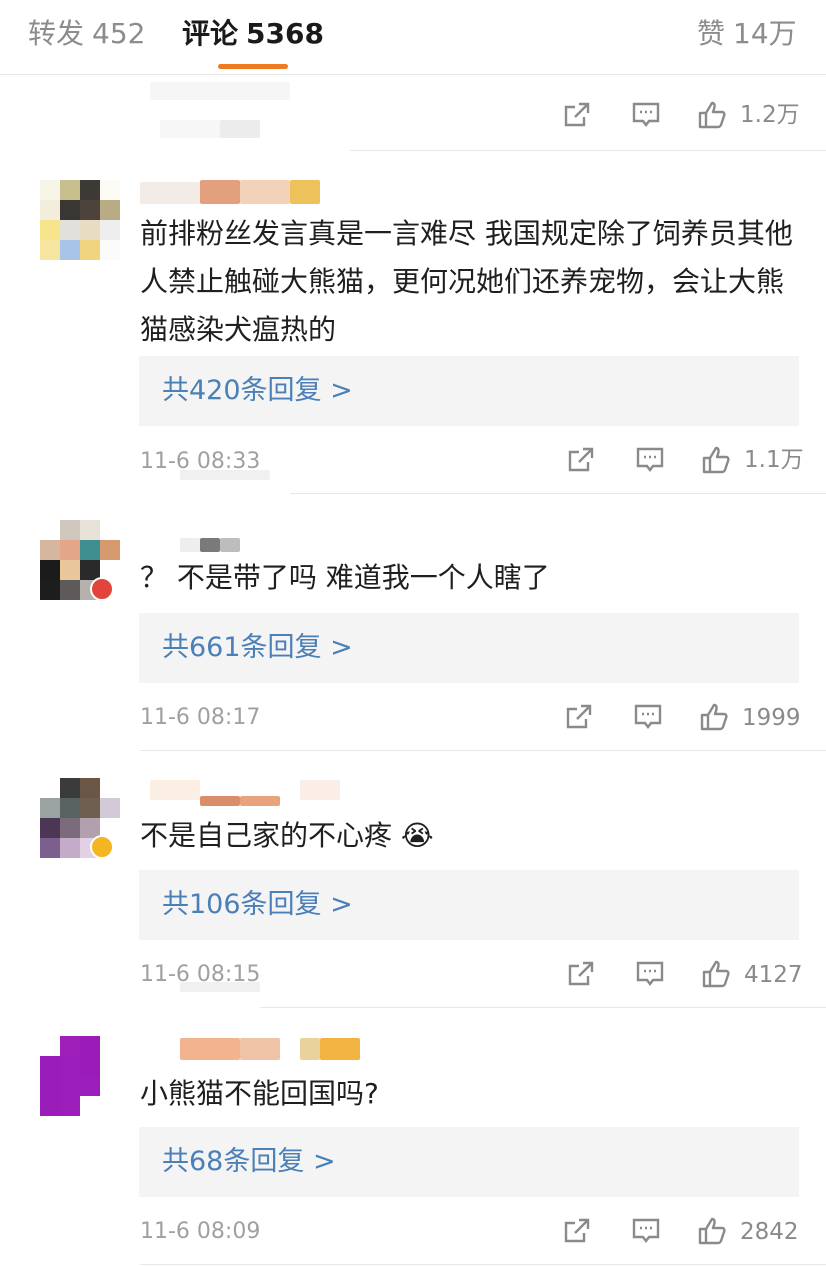 This screenshot has height=1267, width=826. What do you see at coordinates (210, 33) in the screenshot?
I see `tab-comments-label: 评论` at bounding box center [210, 33].